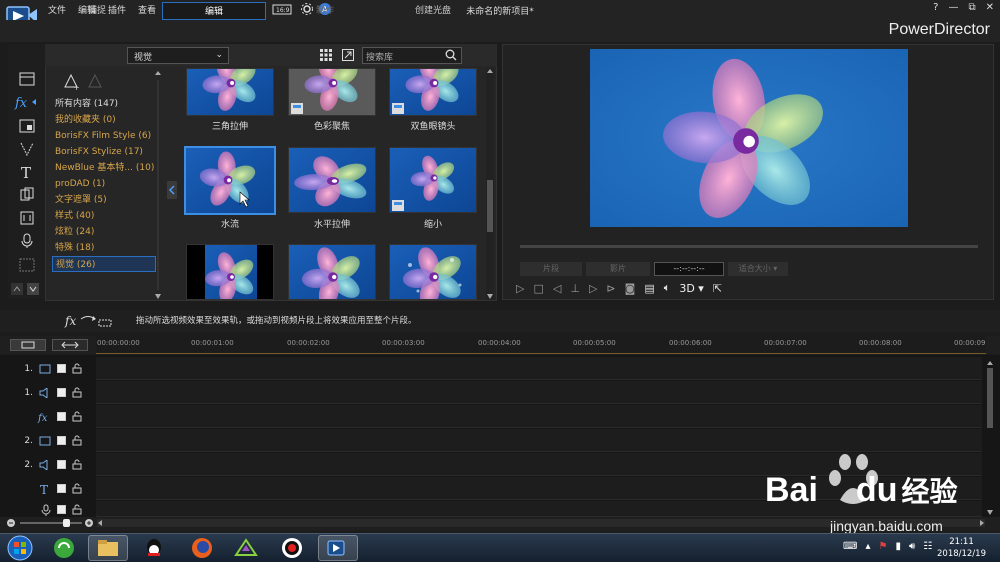 The image size is (1000, 562). Describe the element at coordinates (104, 136) in the screenshot. I see `category-borisfx-film: BorisFX Film Style (6)` at that location.